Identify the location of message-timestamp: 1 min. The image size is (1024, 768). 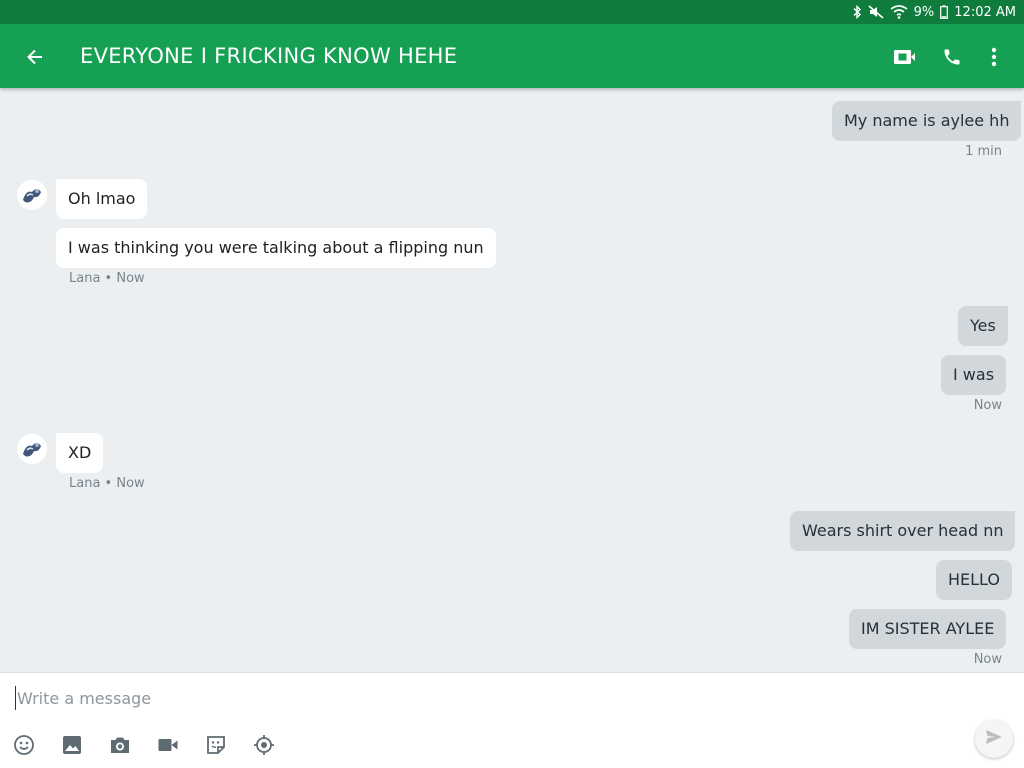
(983, 151).